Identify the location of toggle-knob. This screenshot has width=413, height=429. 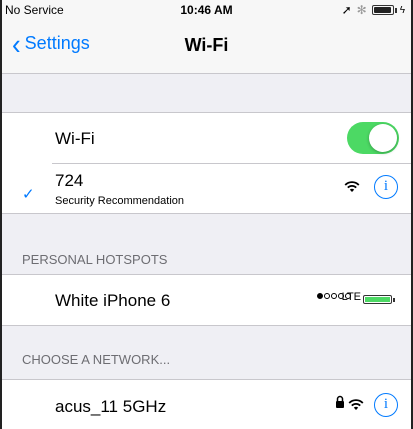
(383, 138).